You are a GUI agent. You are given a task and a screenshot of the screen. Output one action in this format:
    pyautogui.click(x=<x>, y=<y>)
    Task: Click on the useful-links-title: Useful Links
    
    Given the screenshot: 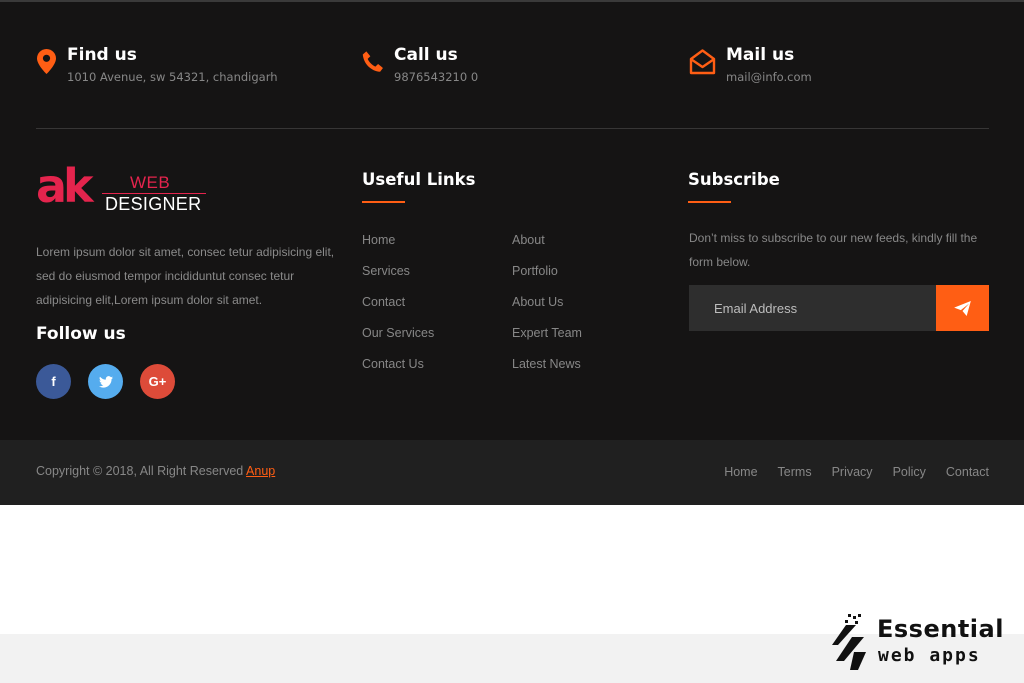 What is the action you would take?
    pyautogui.click(x=418, y=186)
    